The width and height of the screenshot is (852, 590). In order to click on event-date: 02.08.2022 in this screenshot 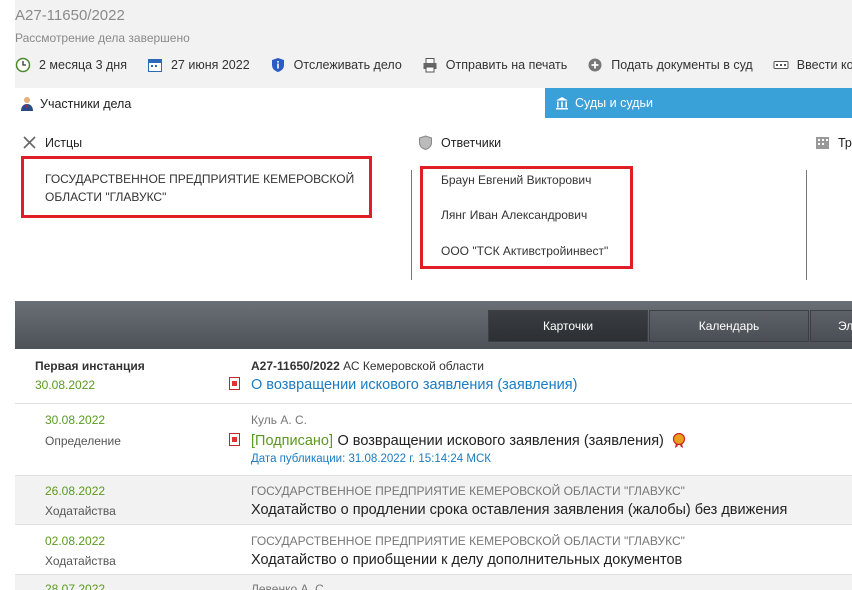, I will do `click(75, 541)`.